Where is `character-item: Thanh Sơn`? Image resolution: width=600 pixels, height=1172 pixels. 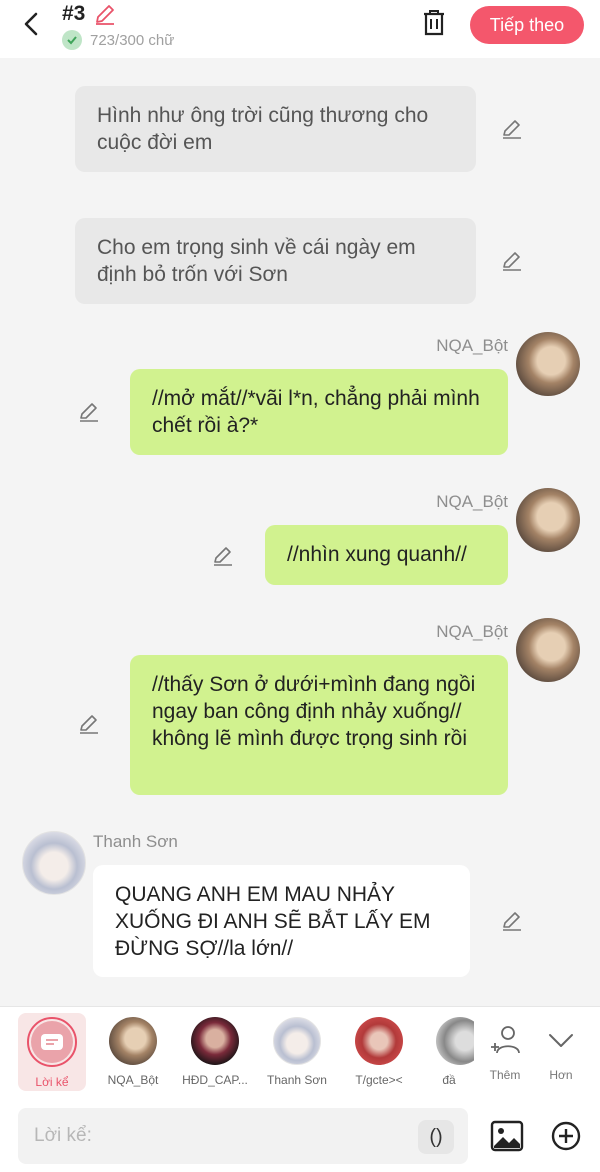 character-item: Thanh Sơn is located at coordinates (297, 1050).